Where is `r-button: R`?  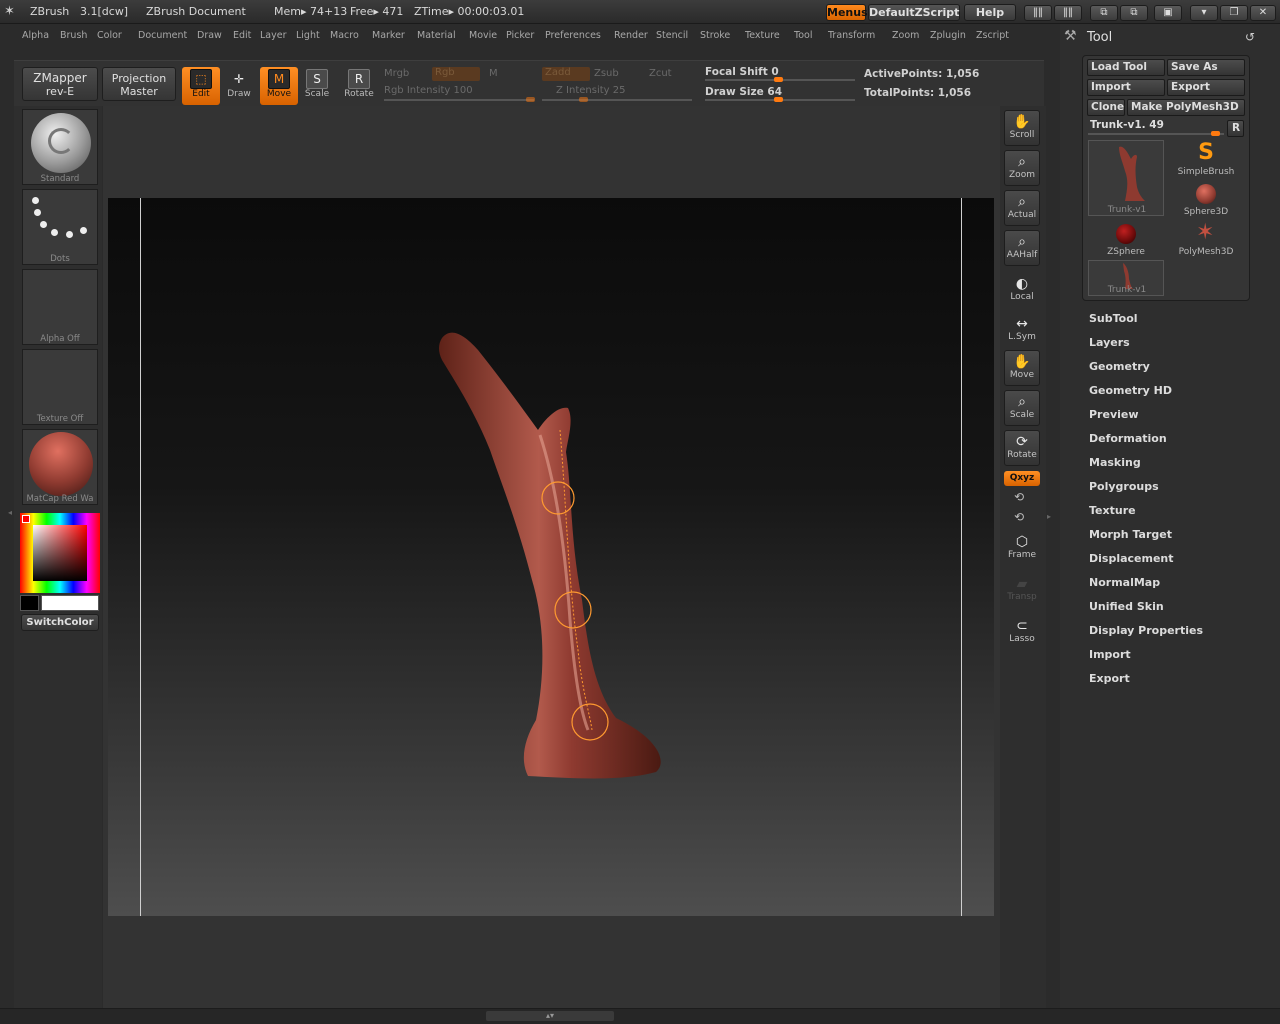 r-button: R is located at coordinates (1235, 128).